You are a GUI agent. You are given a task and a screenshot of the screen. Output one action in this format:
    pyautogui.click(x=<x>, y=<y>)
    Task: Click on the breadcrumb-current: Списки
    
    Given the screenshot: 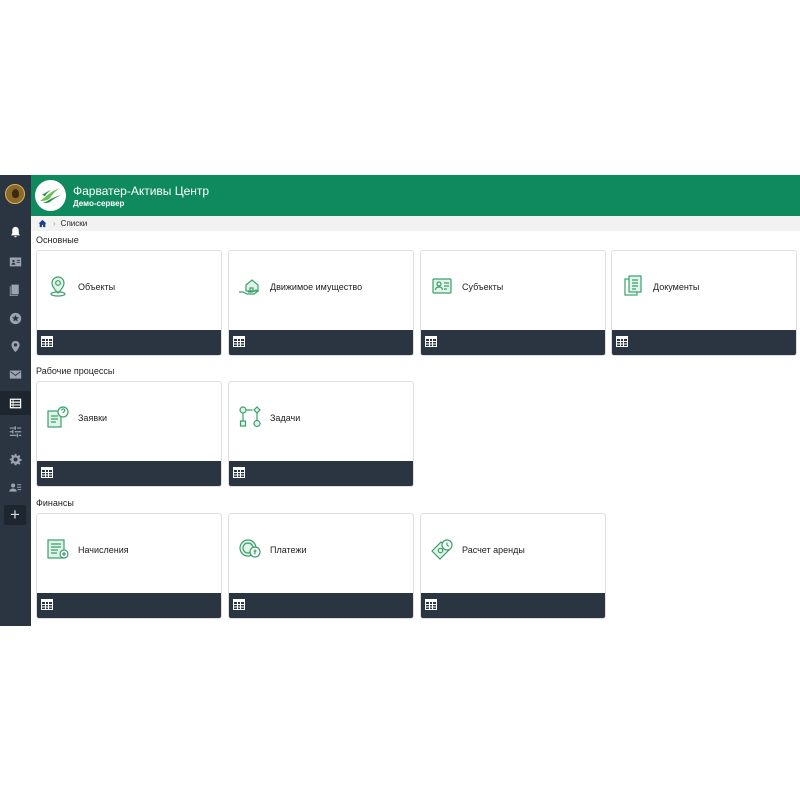 What is the action you would take?
    pyautogui.click(x=74, y=223)
    